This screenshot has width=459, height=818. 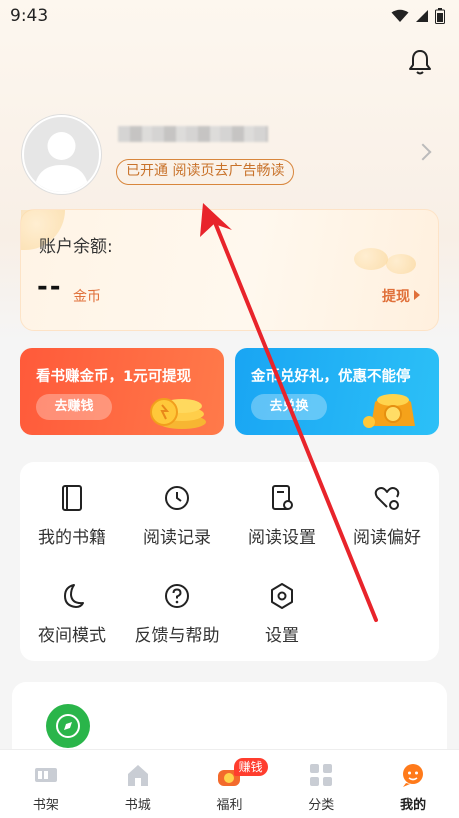 I want to click on menu-label: 阅读记录, so click(x=177, y=538).